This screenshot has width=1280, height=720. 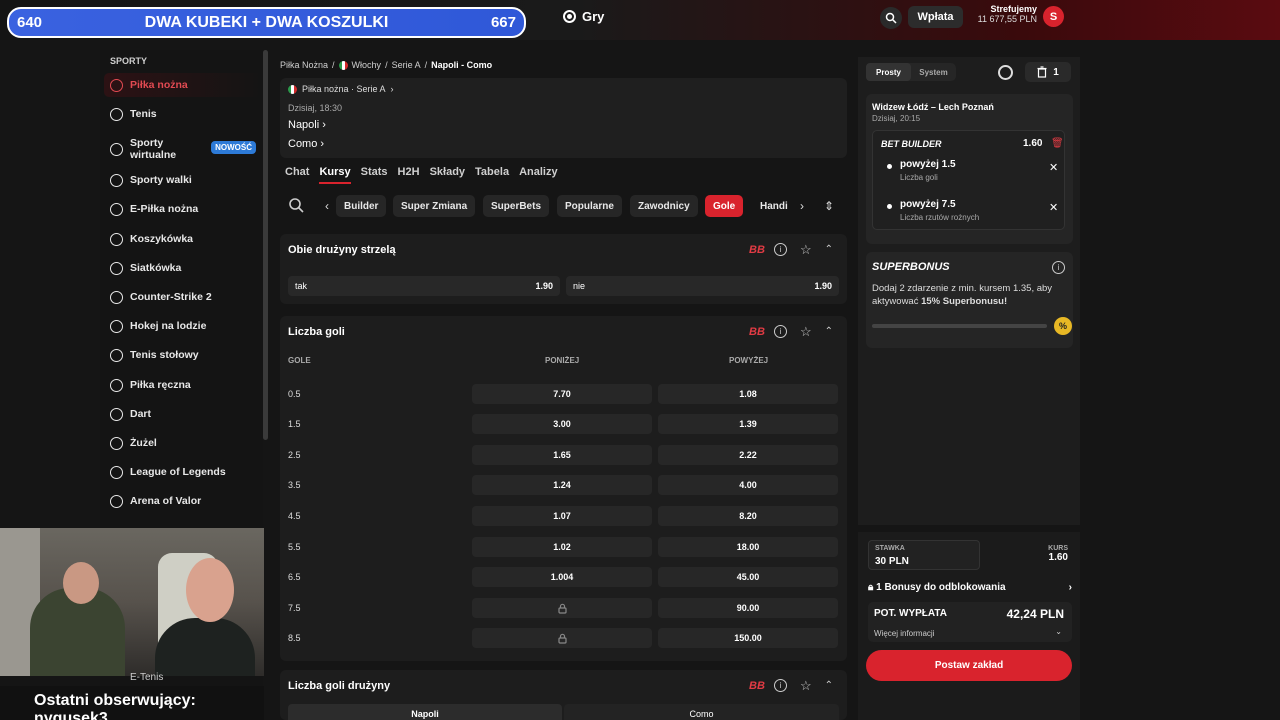 I want to click on sidebar-item-hockey: Hokej na lodzie, so click(x=183, y=326).